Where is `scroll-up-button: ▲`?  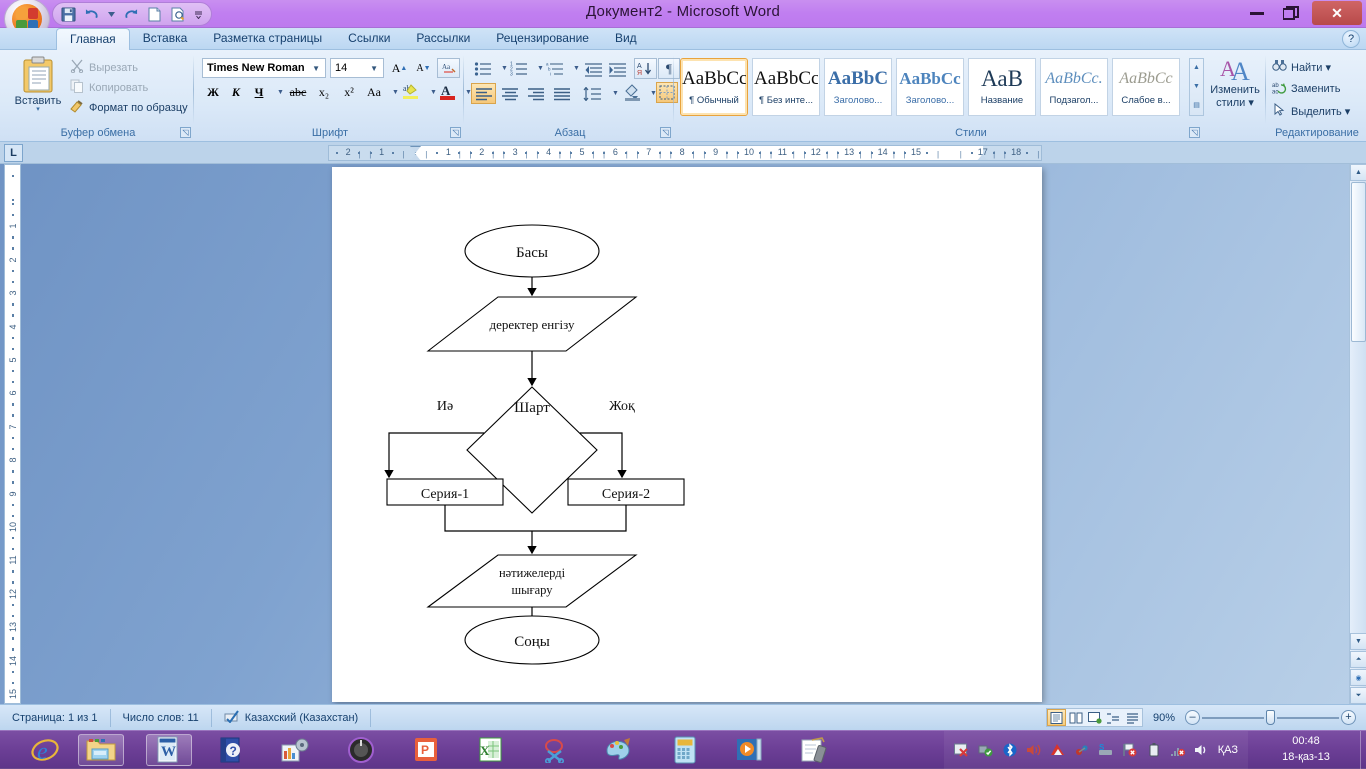 scroll-up-button: ▲ is located at coordinates (1358, 172).